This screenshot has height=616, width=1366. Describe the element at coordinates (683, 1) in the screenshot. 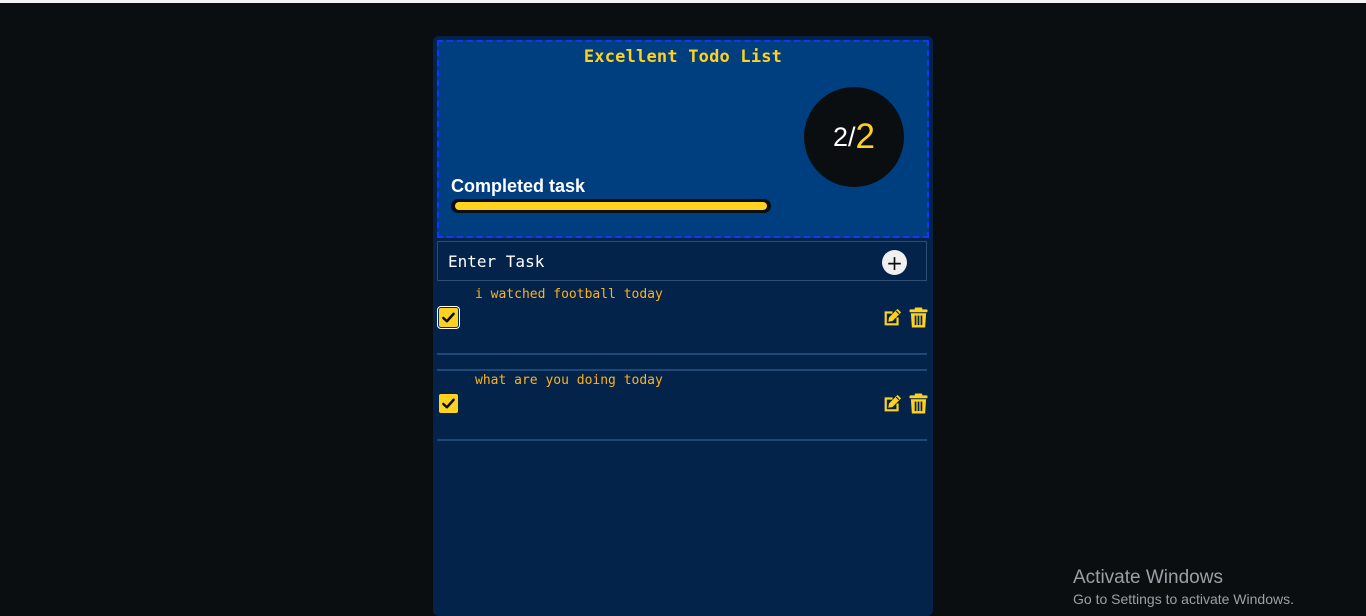

I see `browser-top-edge` at that location.